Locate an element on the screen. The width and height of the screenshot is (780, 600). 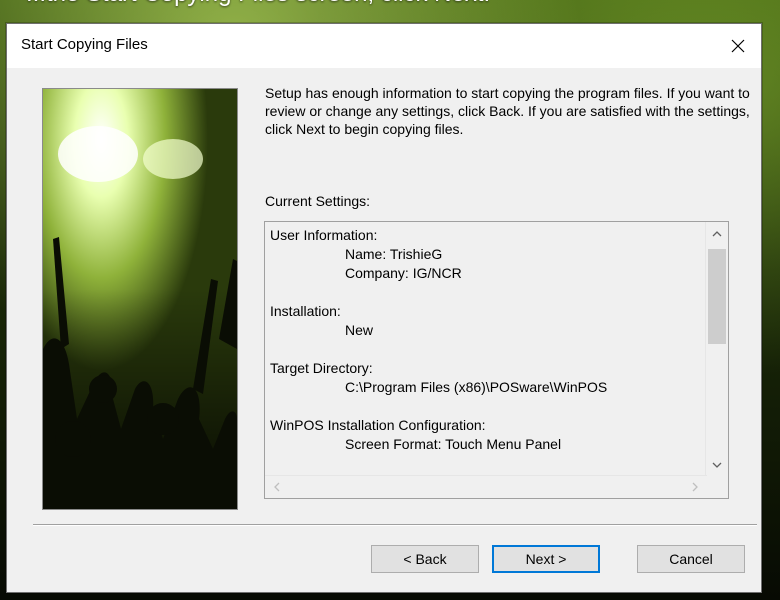
vertical-scrollbar is located at coordinates (716, 349).